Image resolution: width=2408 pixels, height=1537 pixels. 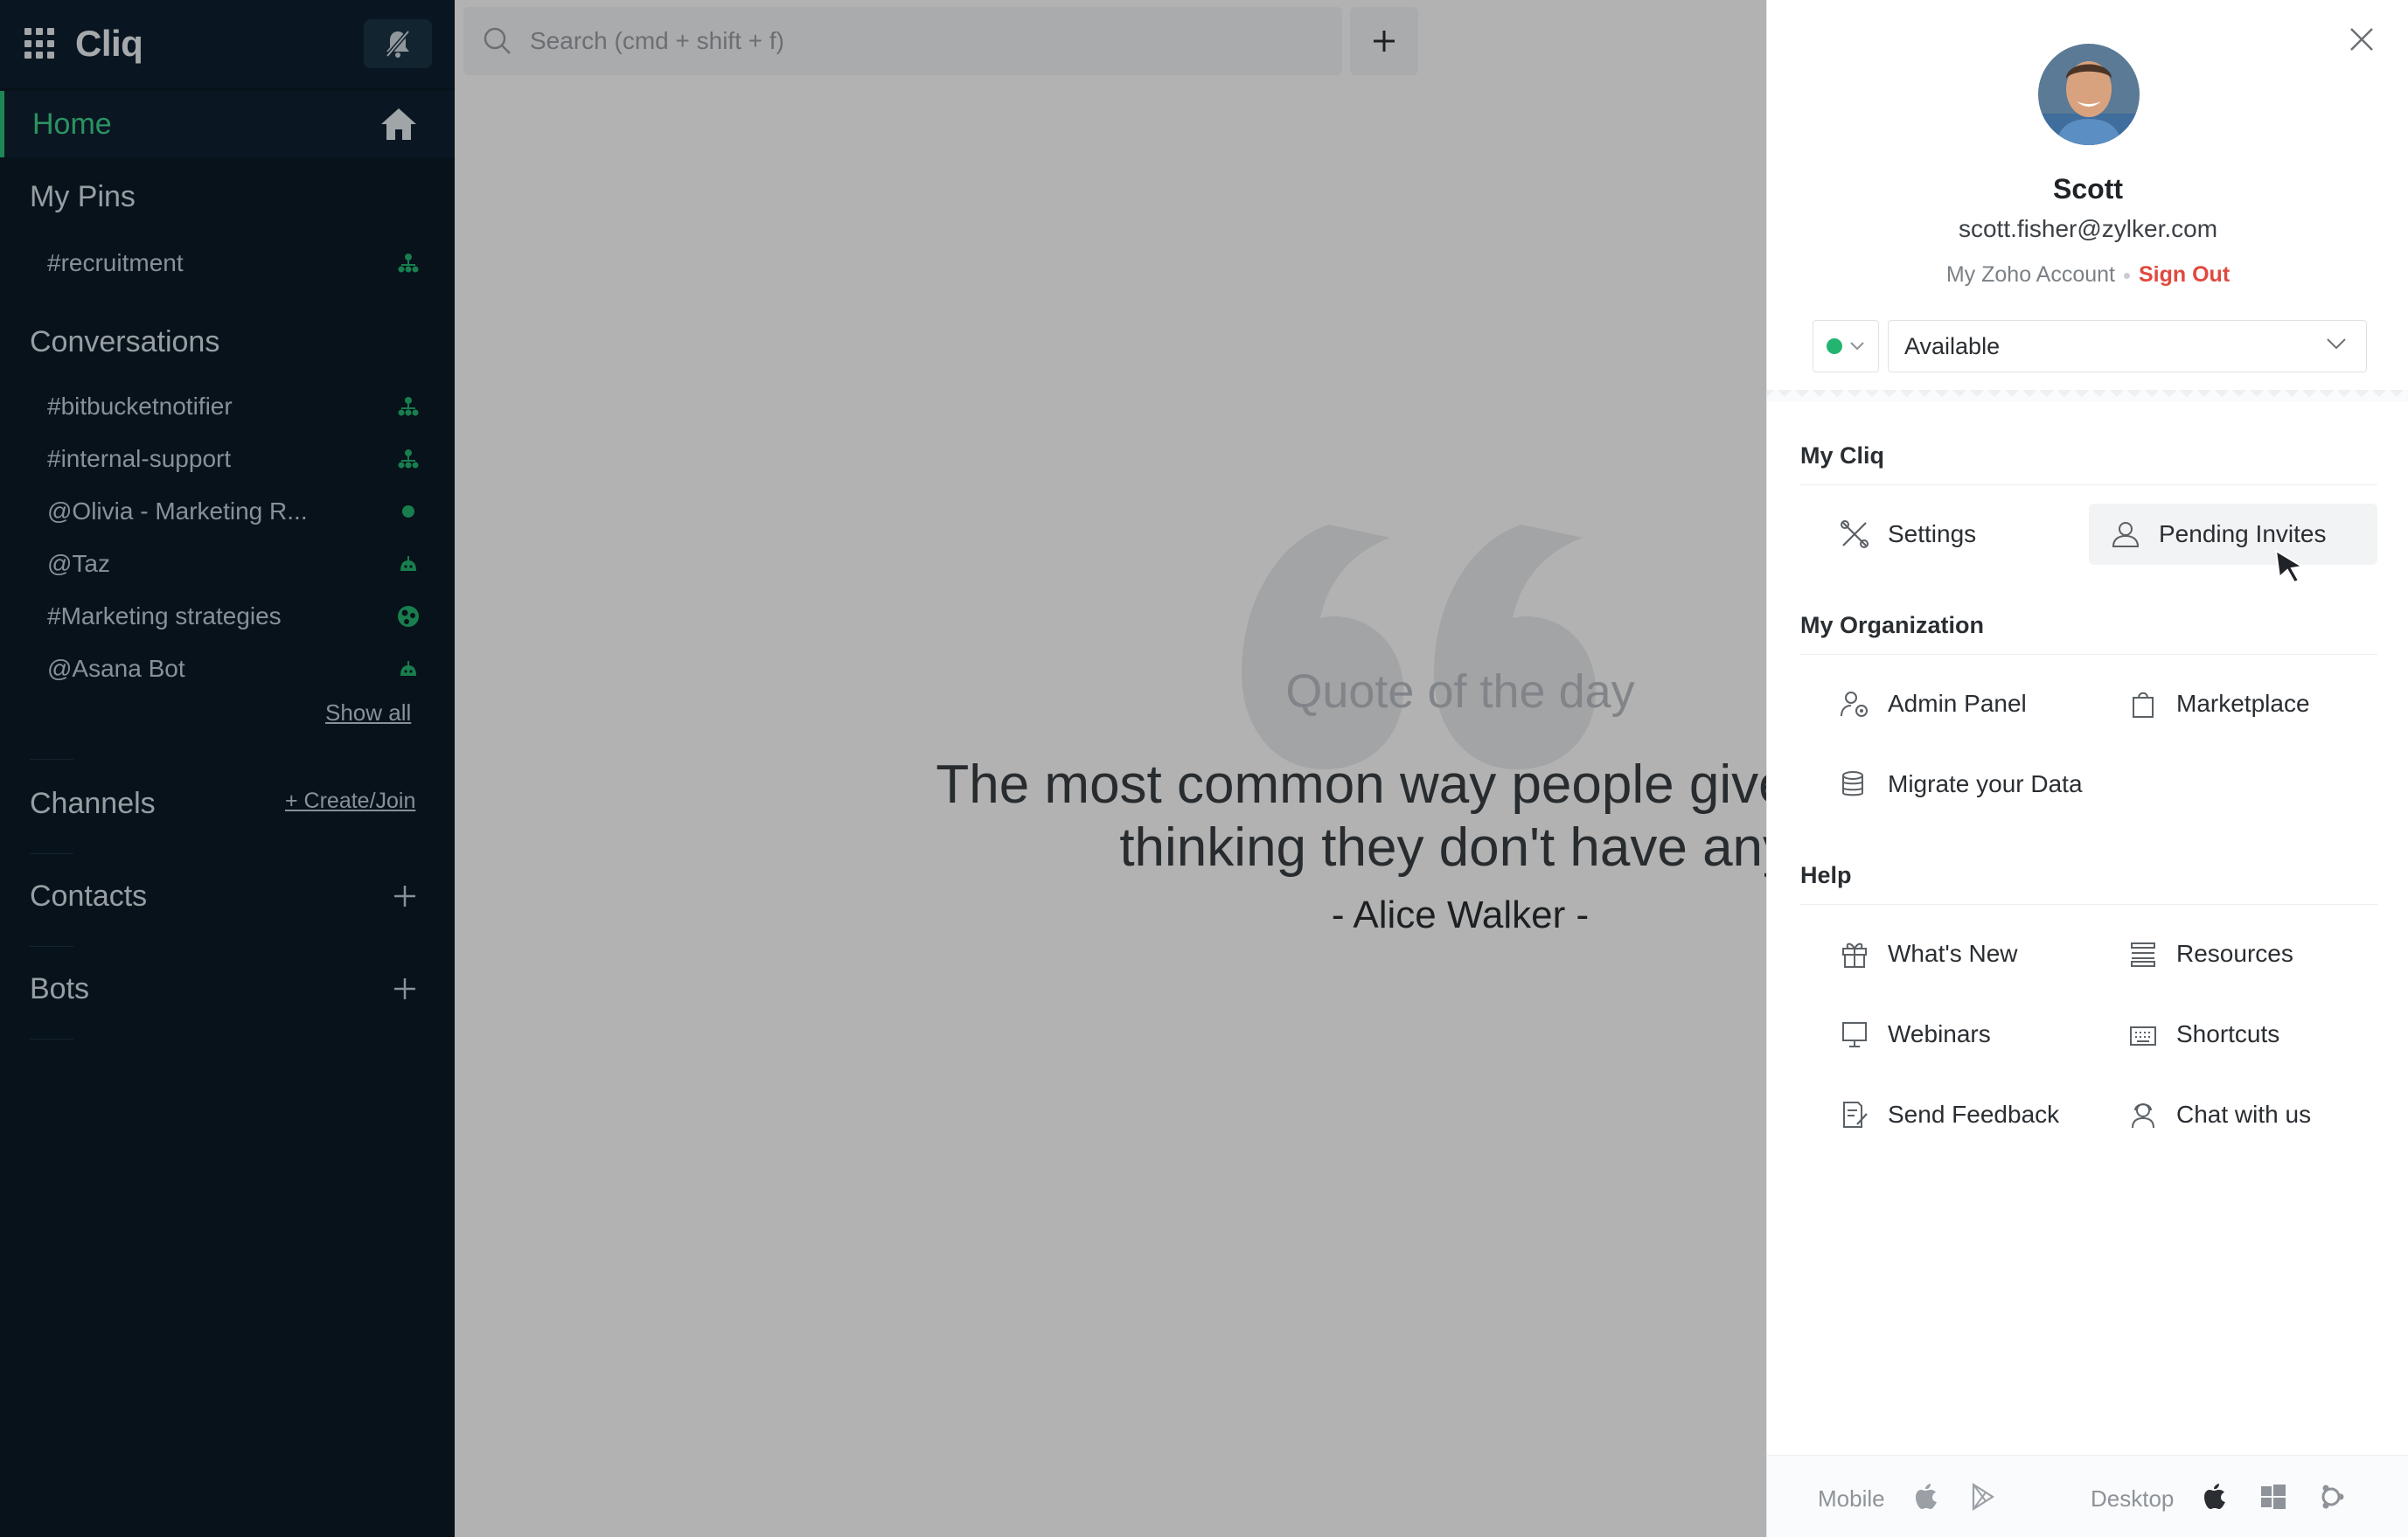 I want to click on online-status-dot, so click(x=408, y=511).